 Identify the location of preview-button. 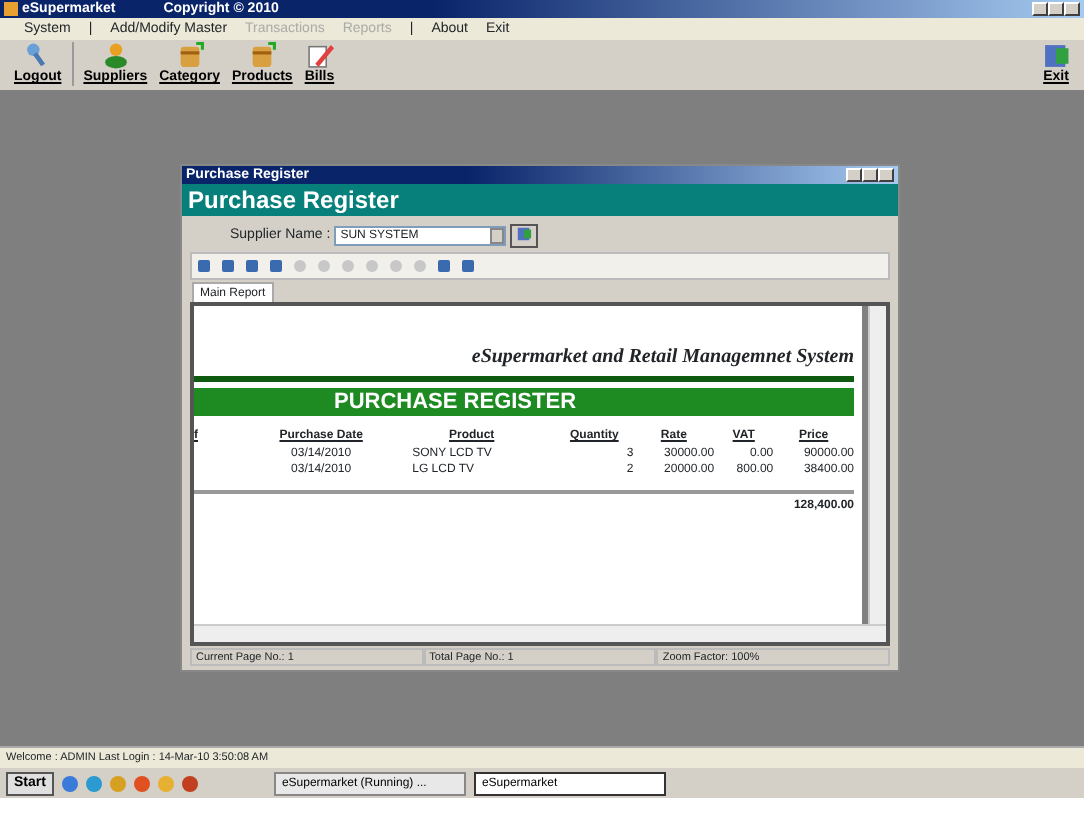
(524, 236).